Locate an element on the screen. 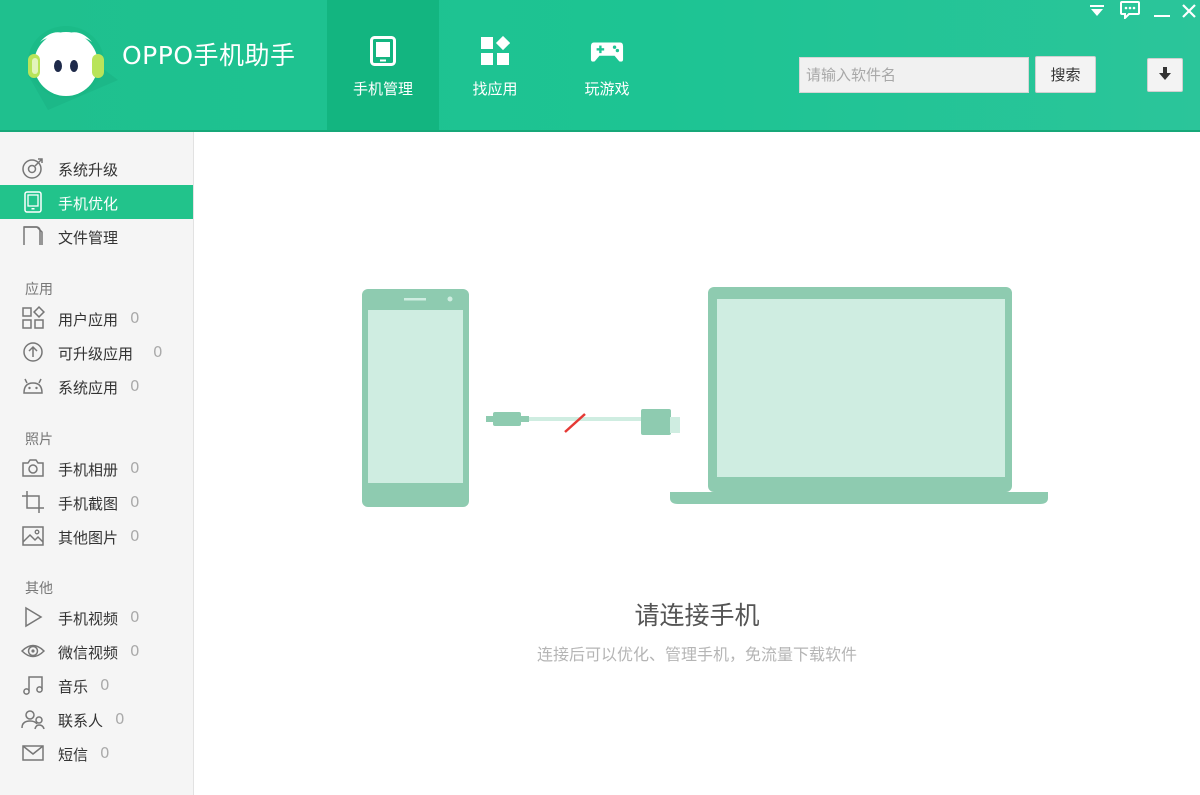  connect-phone-title: 请连接手机 is located at coordinates (697, 615).